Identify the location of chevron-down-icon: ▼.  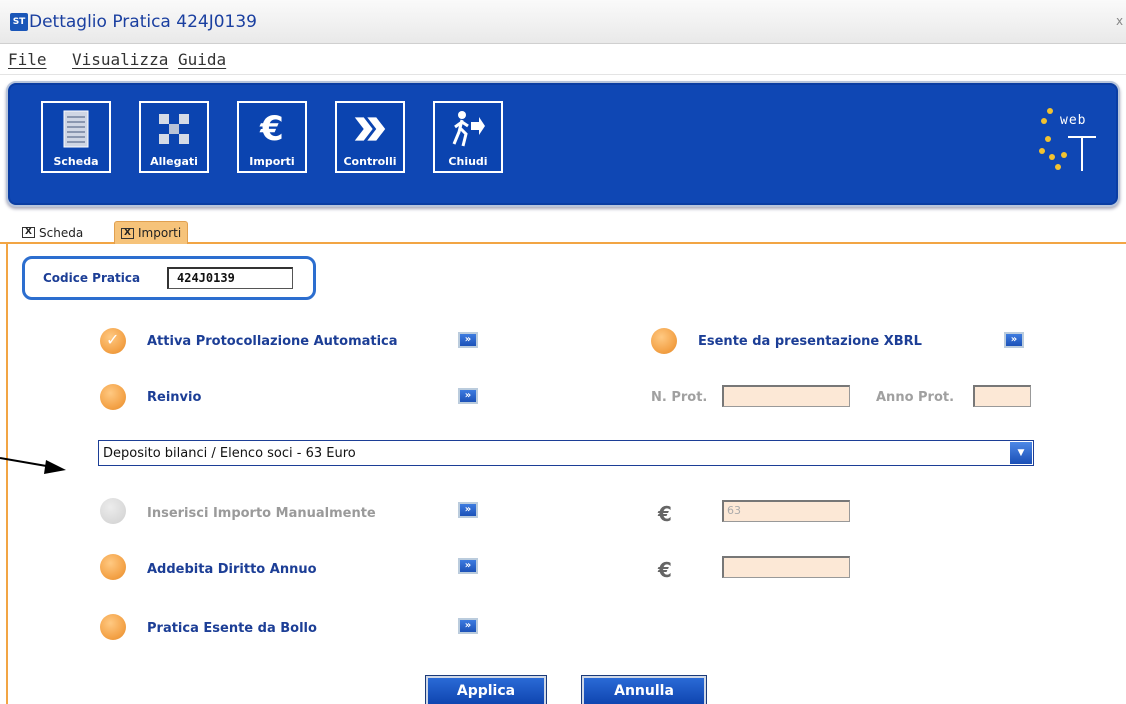
(1021, 453).